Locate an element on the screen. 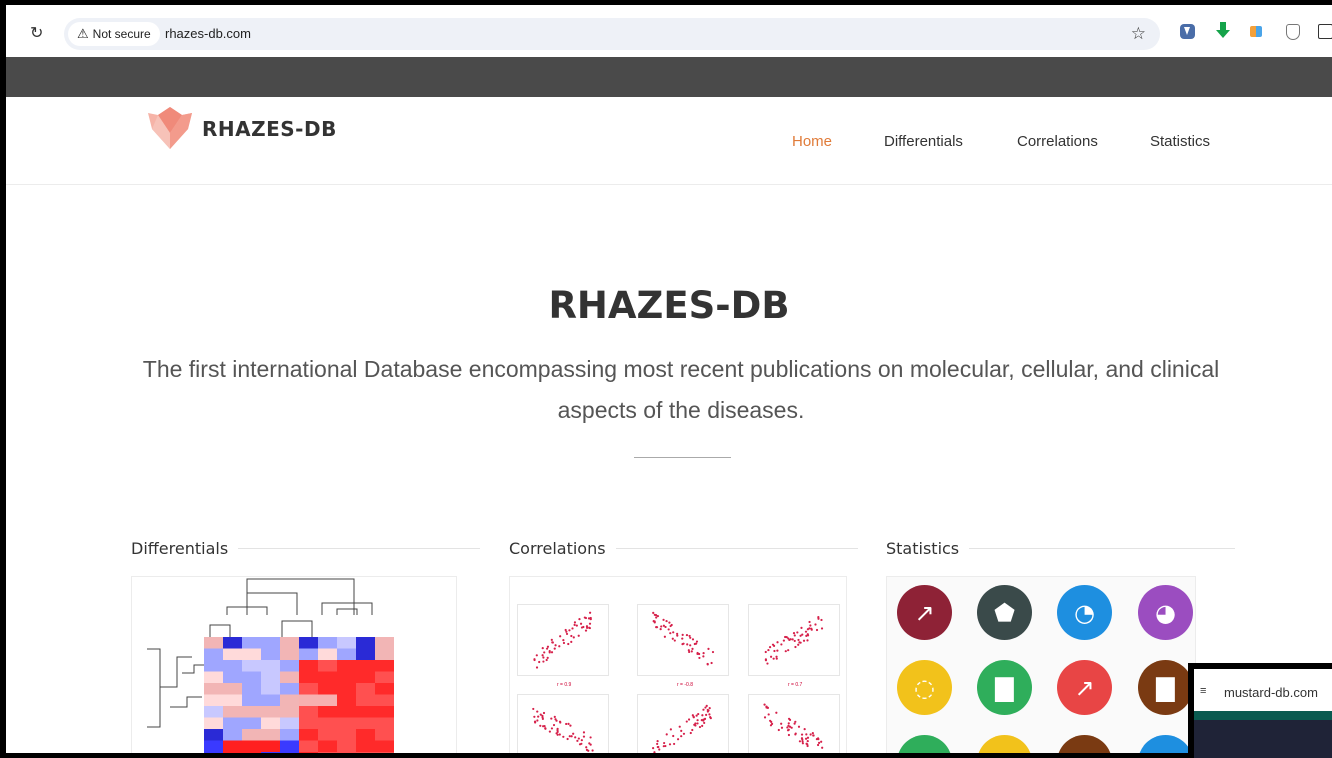 The width and height of the screenshot is (1332, 758). site-settings-icon: ≡ is located at coordinates (1203, 691).